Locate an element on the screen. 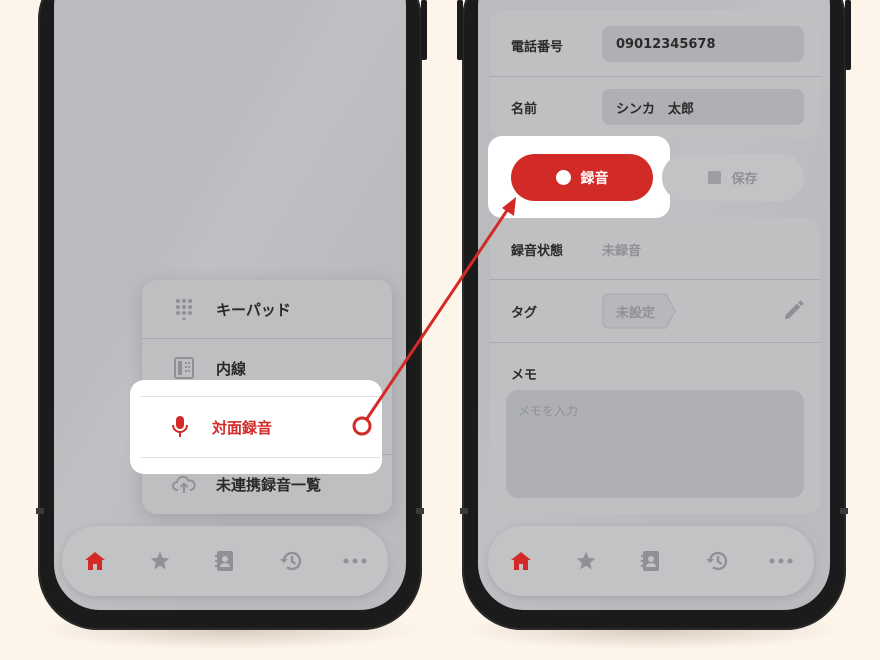 The image size is (880, 660). save-button: 保存 is located at coordinates (733, 177).